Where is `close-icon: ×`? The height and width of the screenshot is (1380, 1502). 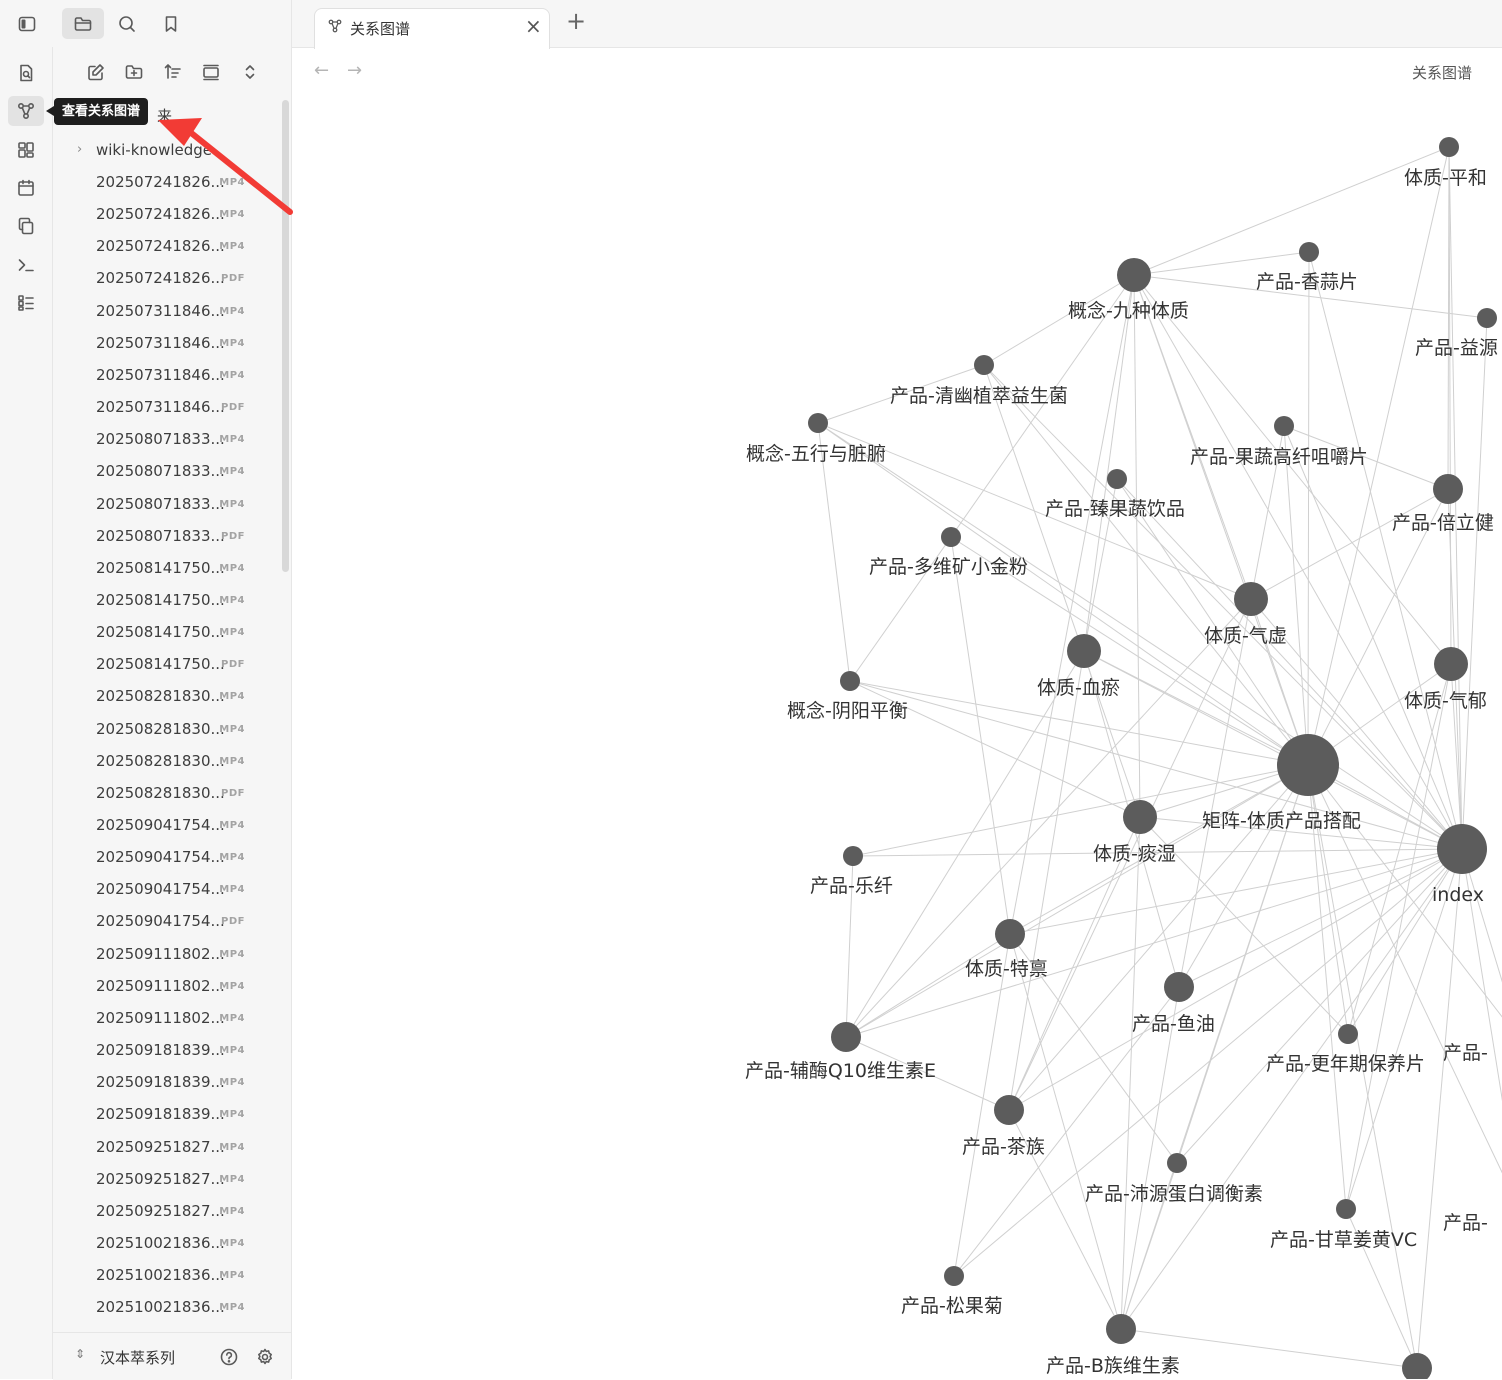
close-icon: × is located at coordinates (533, 26).